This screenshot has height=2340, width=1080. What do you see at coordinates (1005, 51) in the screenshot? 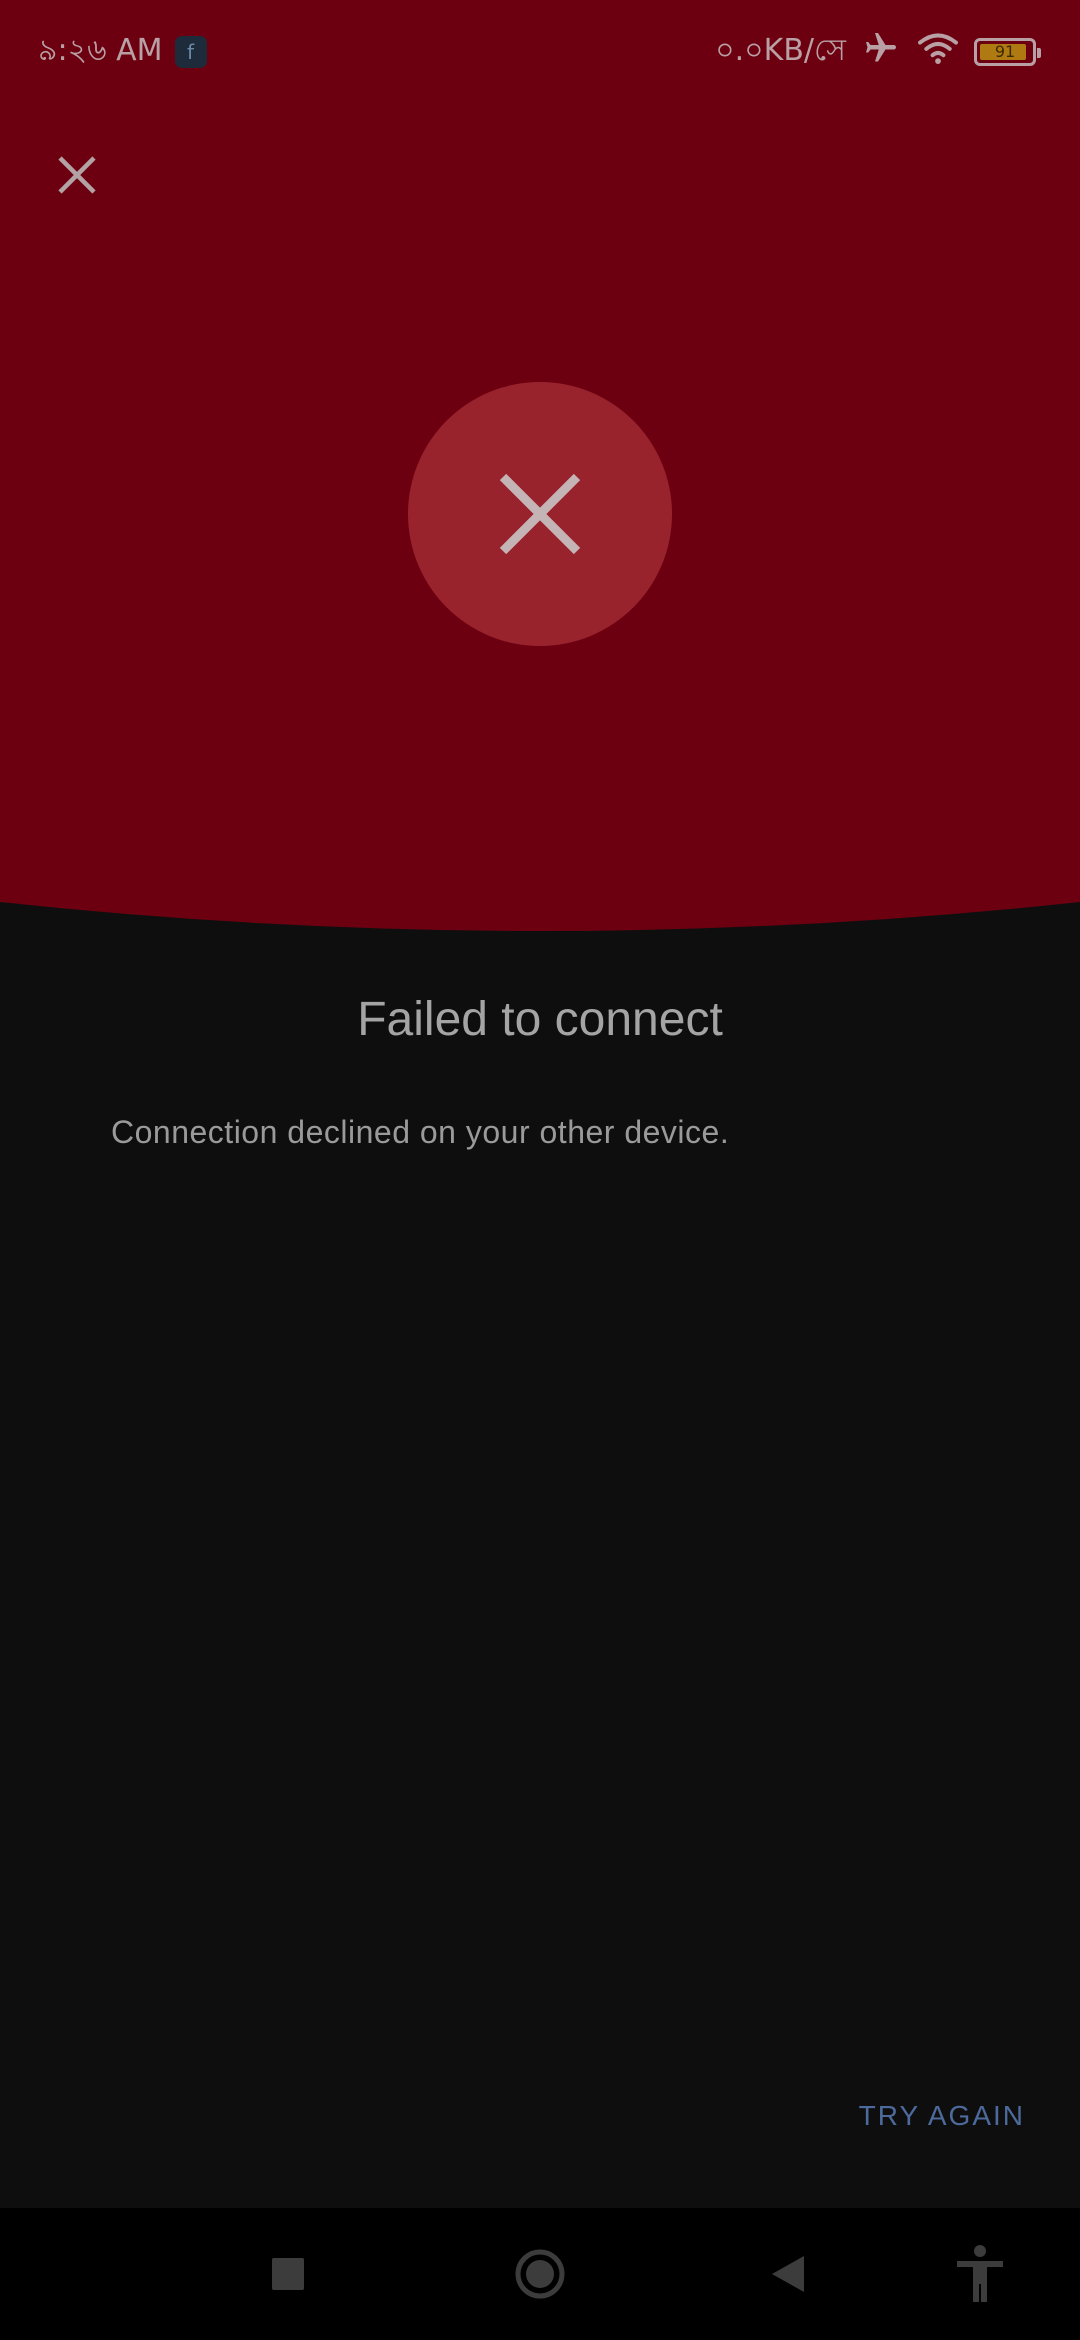
I see `battery-level: 91` at bounding box center [1005, 51].